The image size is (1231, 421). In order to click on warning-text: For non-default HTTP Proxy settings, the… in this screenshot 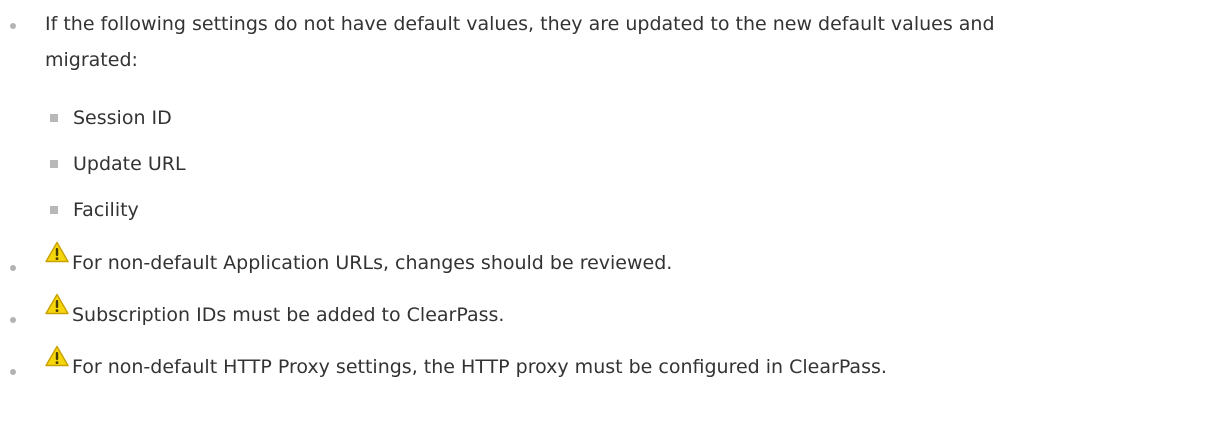, I will do `click(479, 367)`.